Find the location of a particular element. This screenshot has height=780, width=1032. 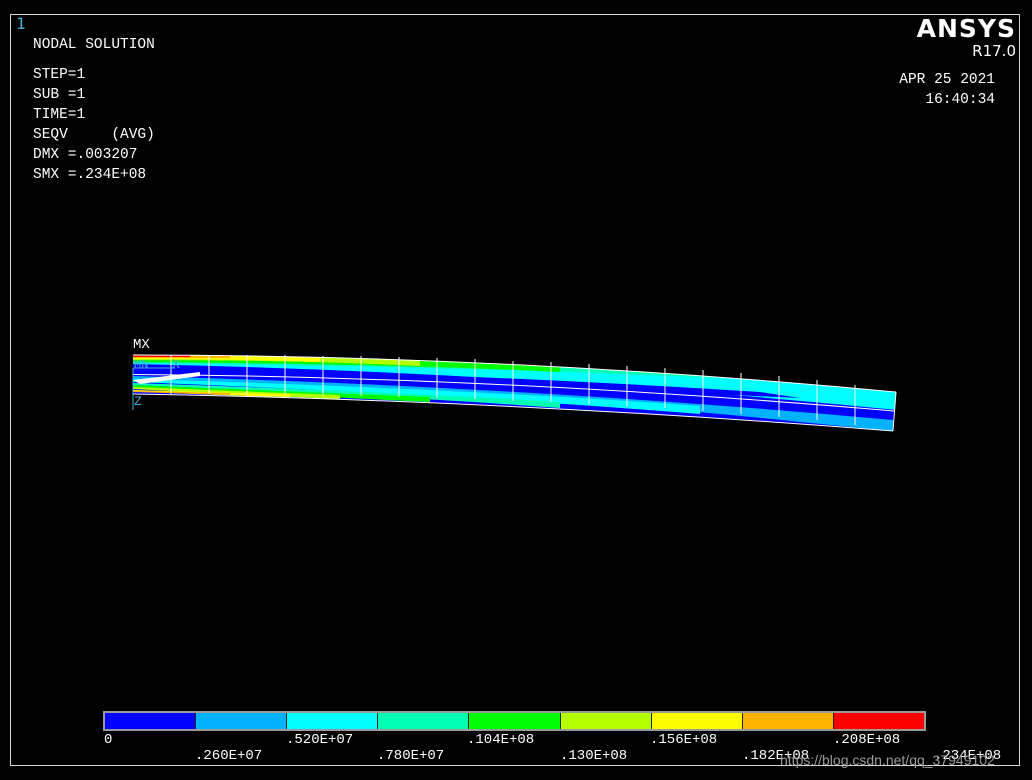

contour-legend-bar is located at coordinates (514, 721).